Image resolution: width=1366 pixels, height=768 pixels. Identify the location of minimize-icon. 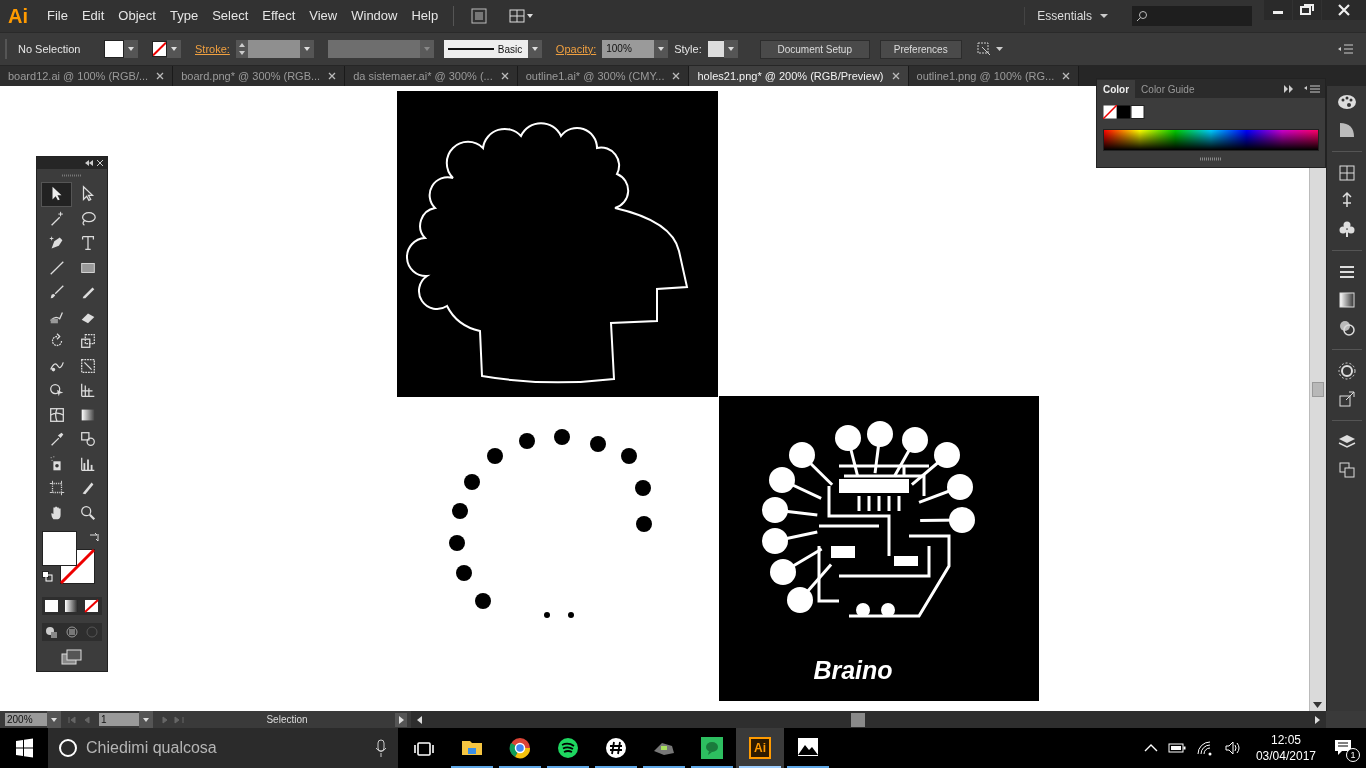
(1278, 10).